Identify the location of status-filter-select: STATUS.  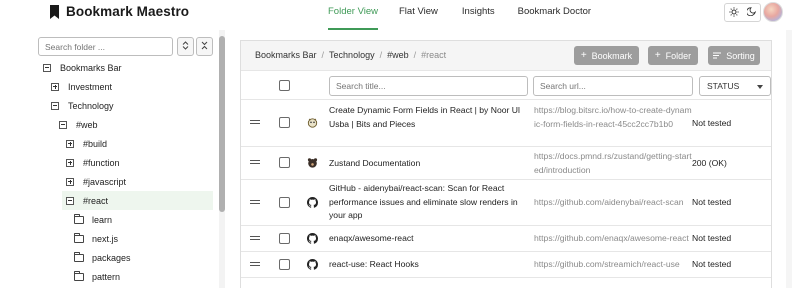
(735, 86).